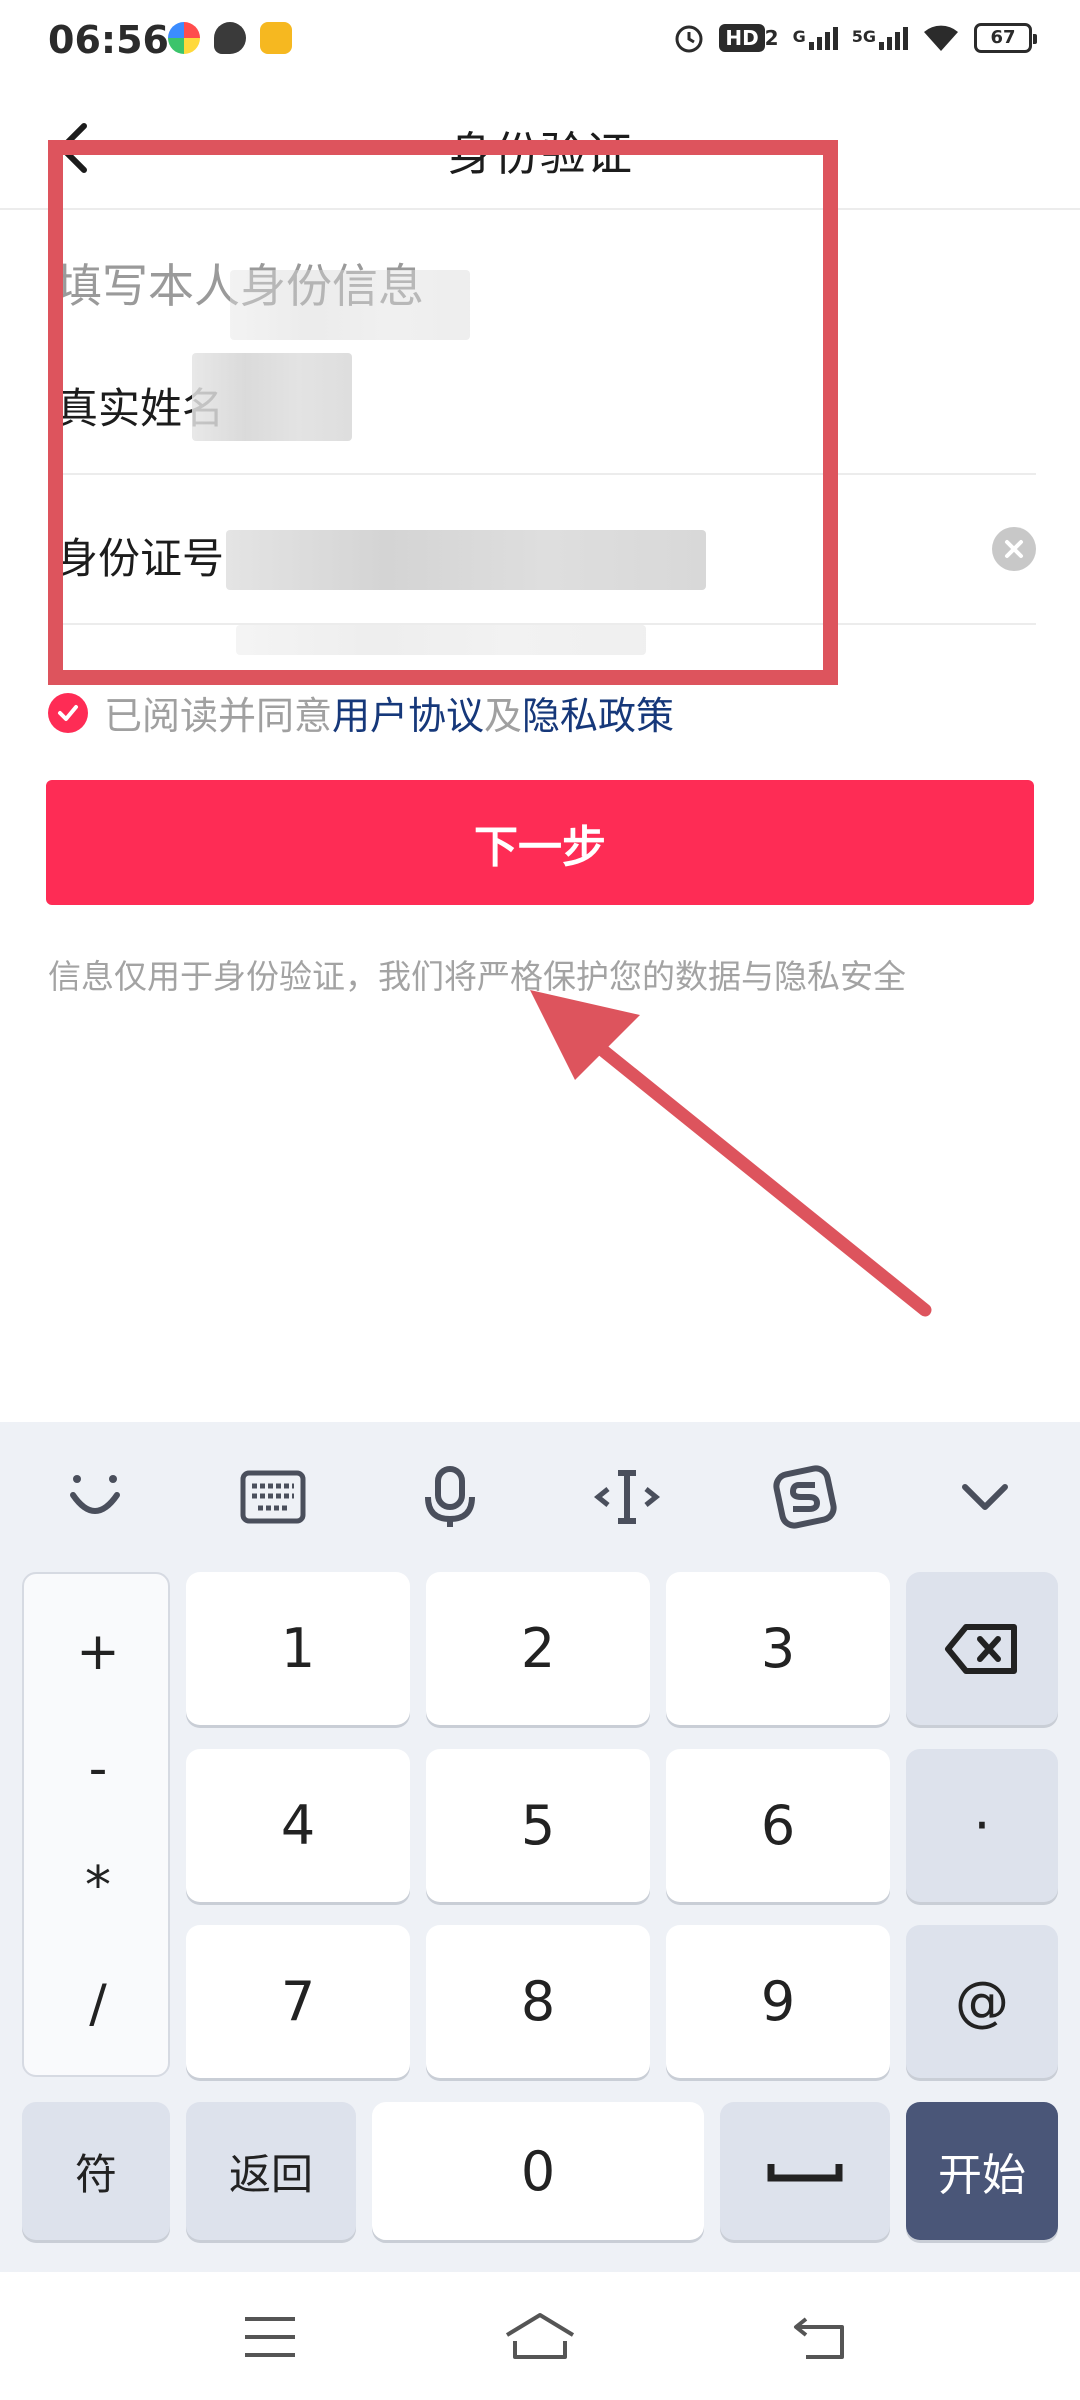  I want to click on keyboard-icon, so click(273, 1497).